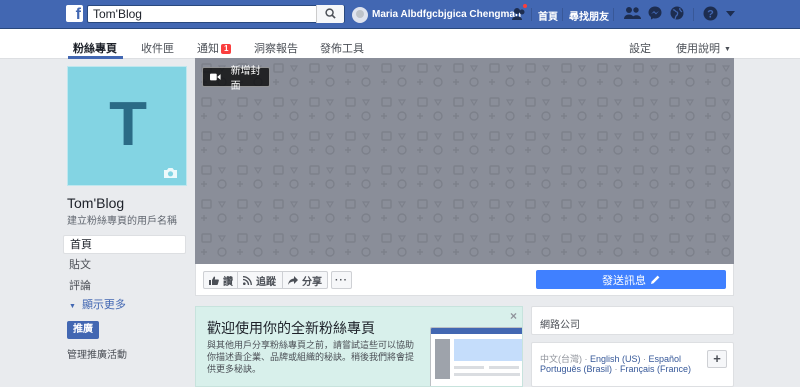 The image size is (800, 387). Describe the element at coordinates (312, 282) in the screenshot. I see `share-label: 分享` at that location.